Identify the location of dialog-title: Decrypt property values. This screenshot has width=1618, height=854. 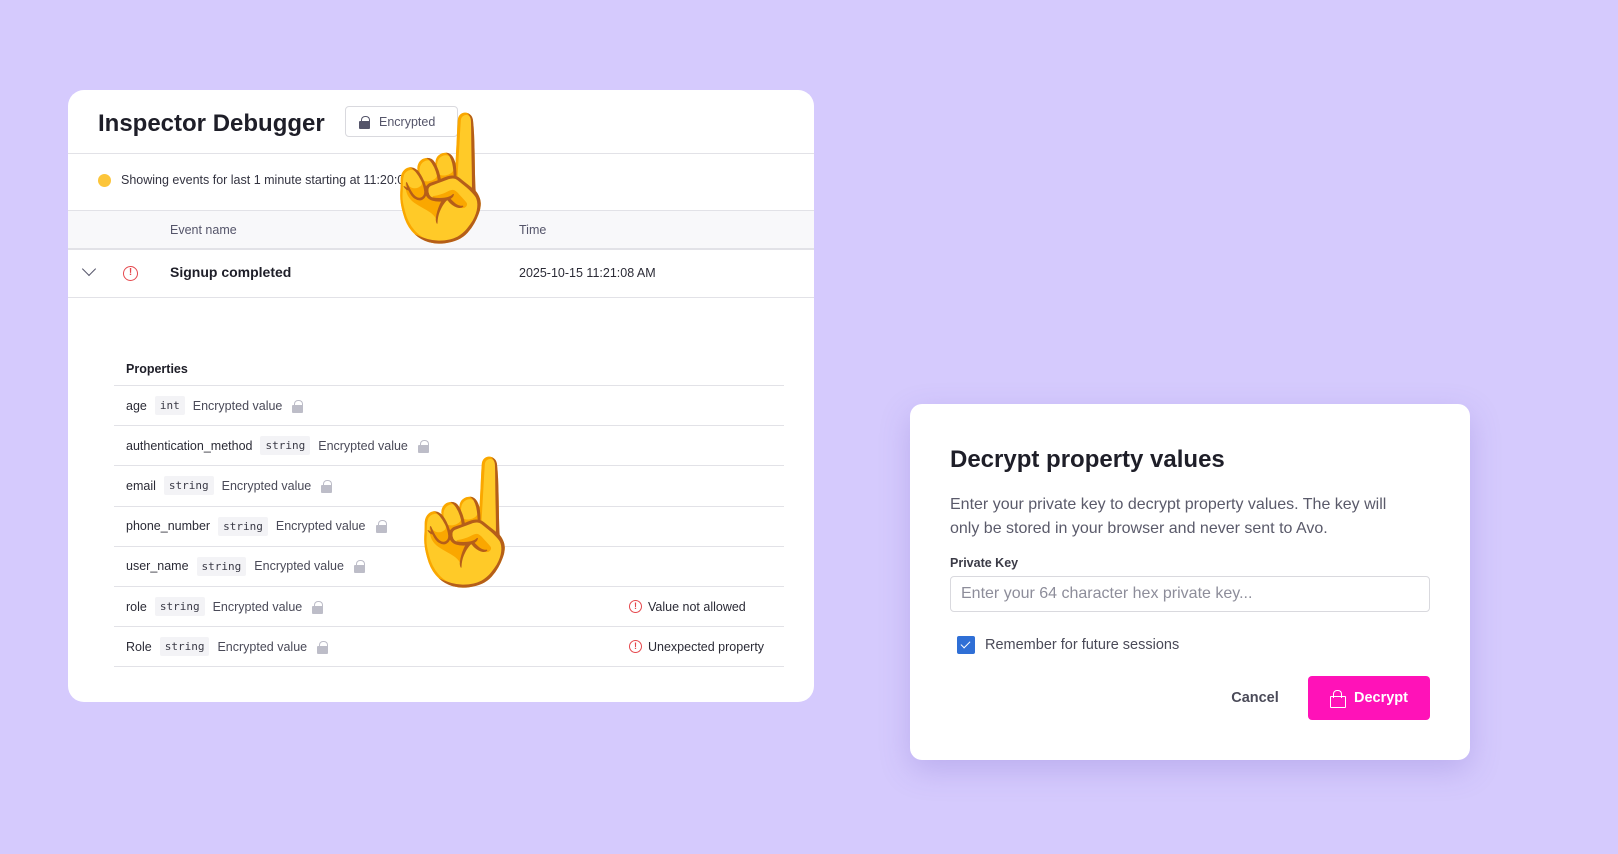
(1087, 459).